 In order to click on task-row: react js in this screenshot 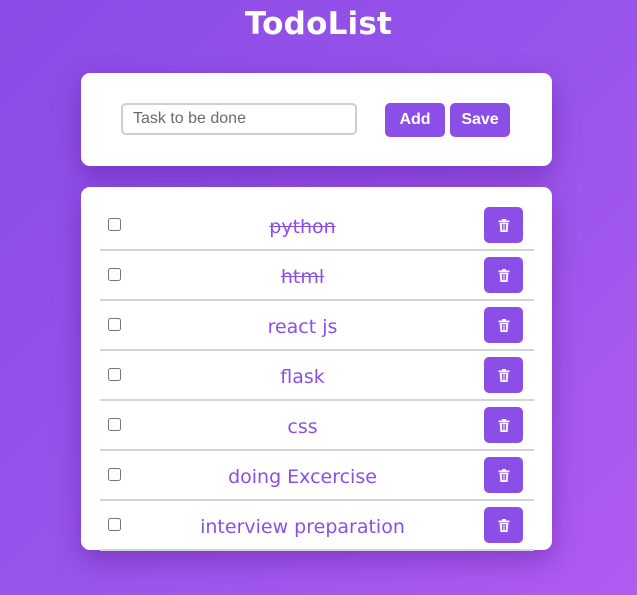, I will do `click(317, 326)`.